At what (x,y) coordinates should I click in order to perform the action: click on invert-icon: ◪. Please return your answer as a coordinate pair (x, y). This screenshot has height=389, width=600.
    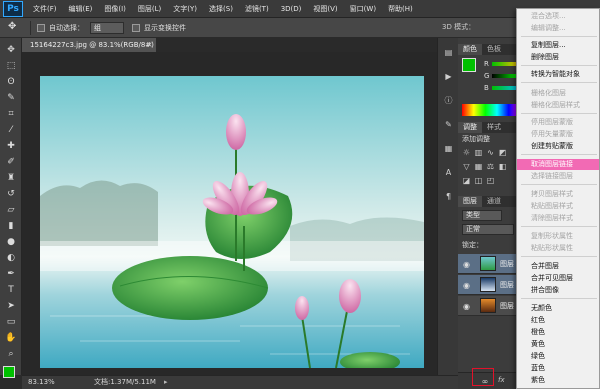
    Looking at the image, I should click on (466, 180).